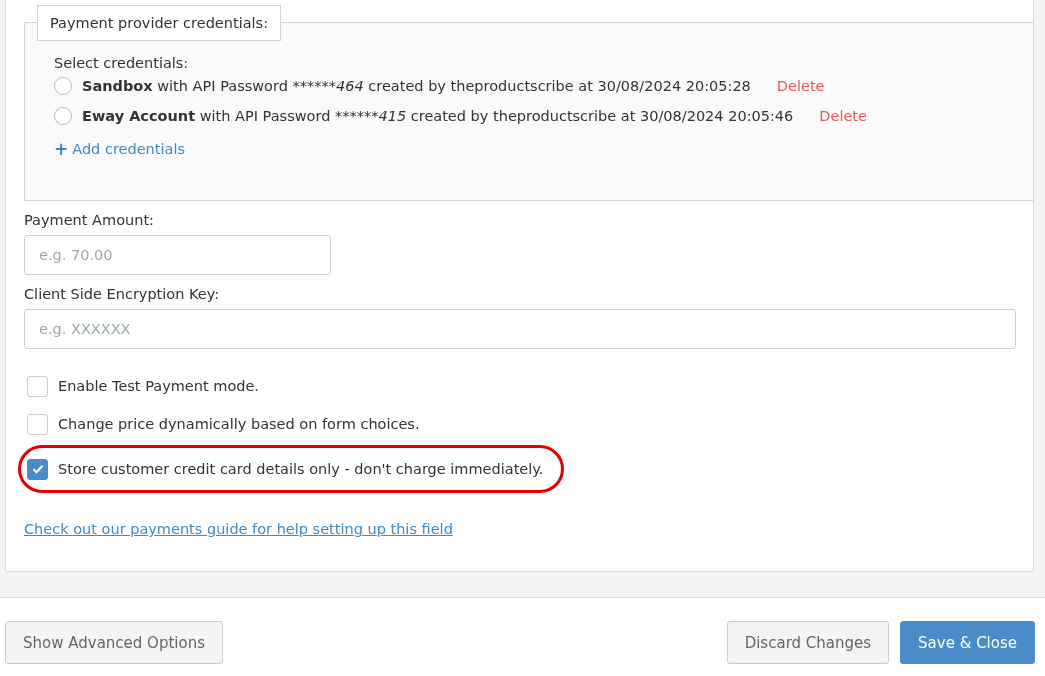 The height and width of the screenshot is (676, 1045). Describe the element at coordinates (301, 469) in the screenshot. I see `option-label: Store customer credit card details only - don't charge immediately.` at that location.